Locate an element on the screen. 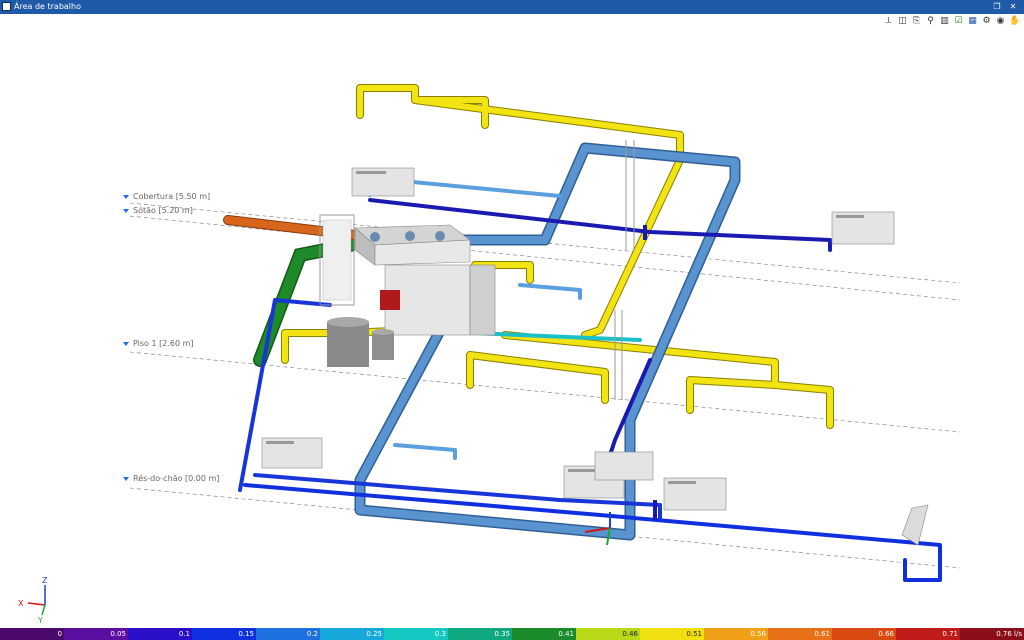  layers-icon: ⎘ is located at coordinates (916, 21).